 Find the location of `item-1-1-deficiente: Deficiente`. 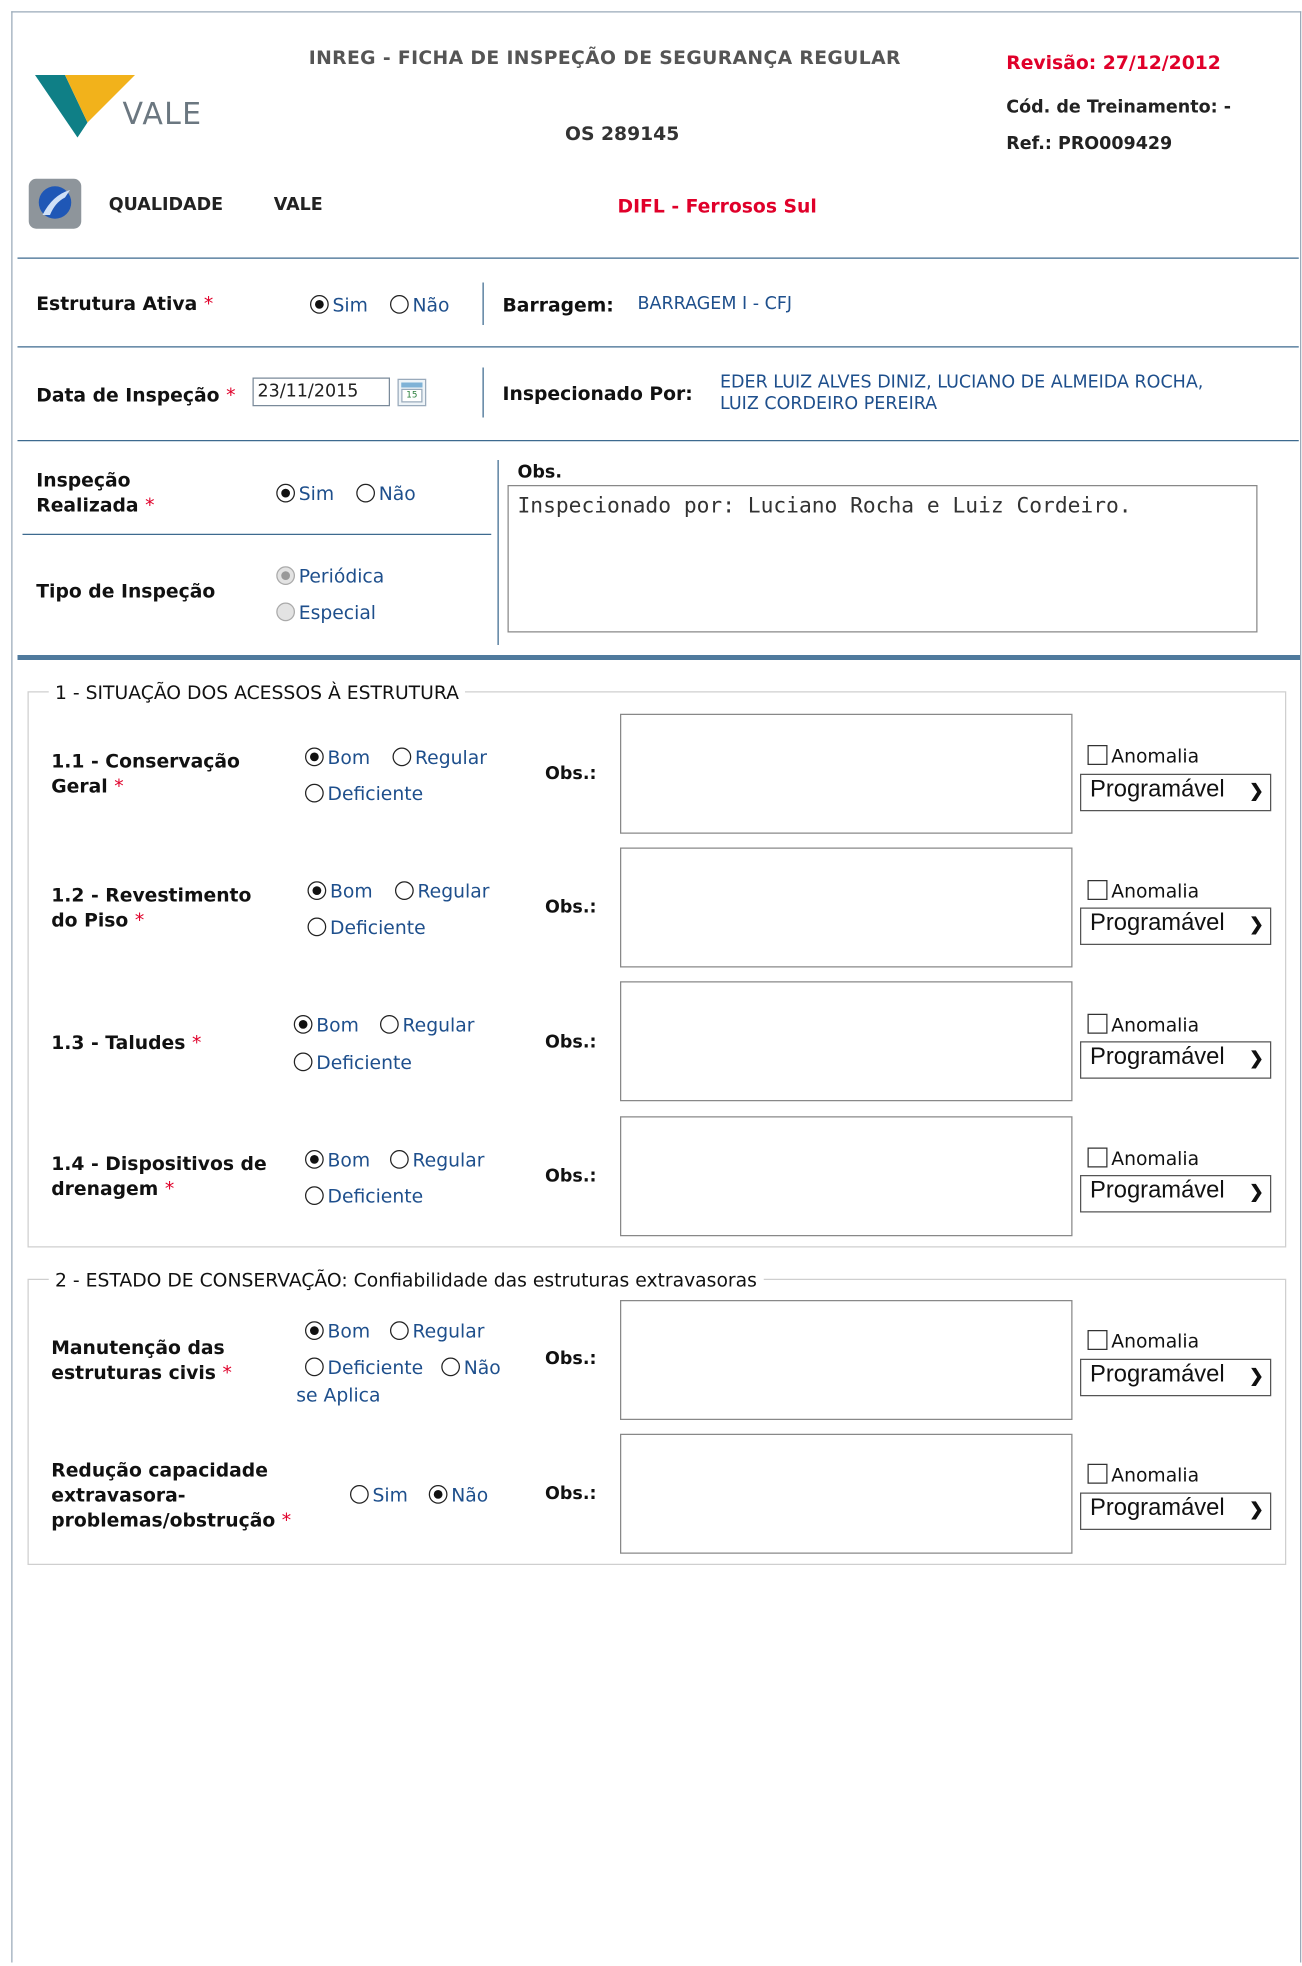

item-1-1-deficiente: Deficiente is located at coordinates (364, 794).